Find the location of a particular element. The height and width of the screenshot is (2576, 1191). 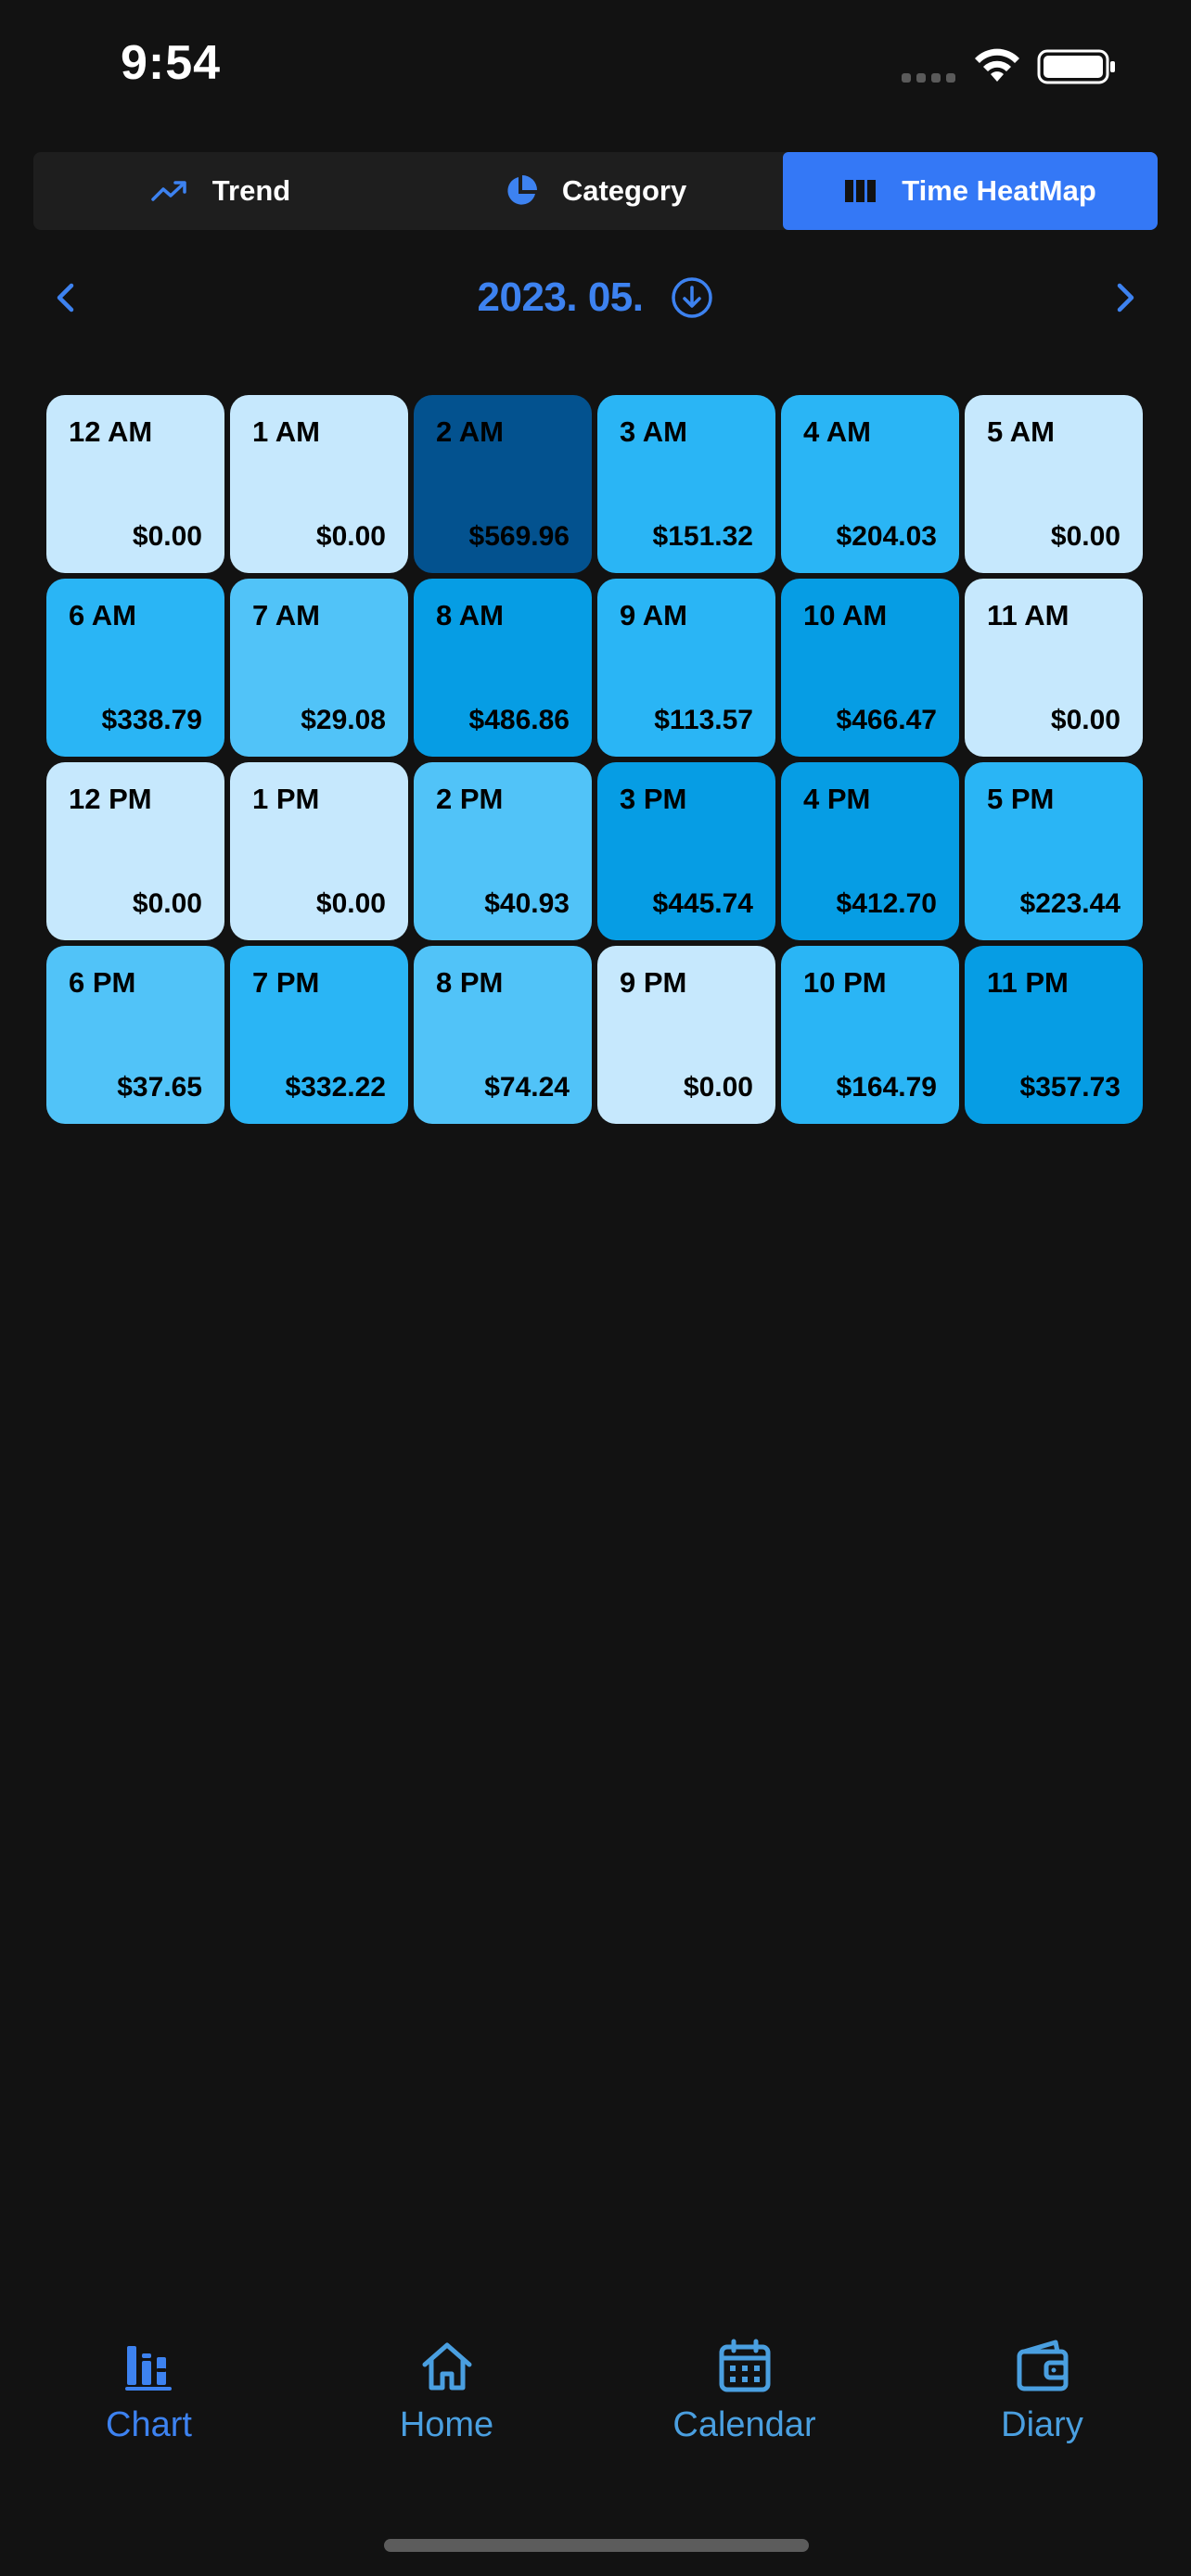

heatmap-cell: 11 AM $0.00 is located at coordinates (1054, 668).